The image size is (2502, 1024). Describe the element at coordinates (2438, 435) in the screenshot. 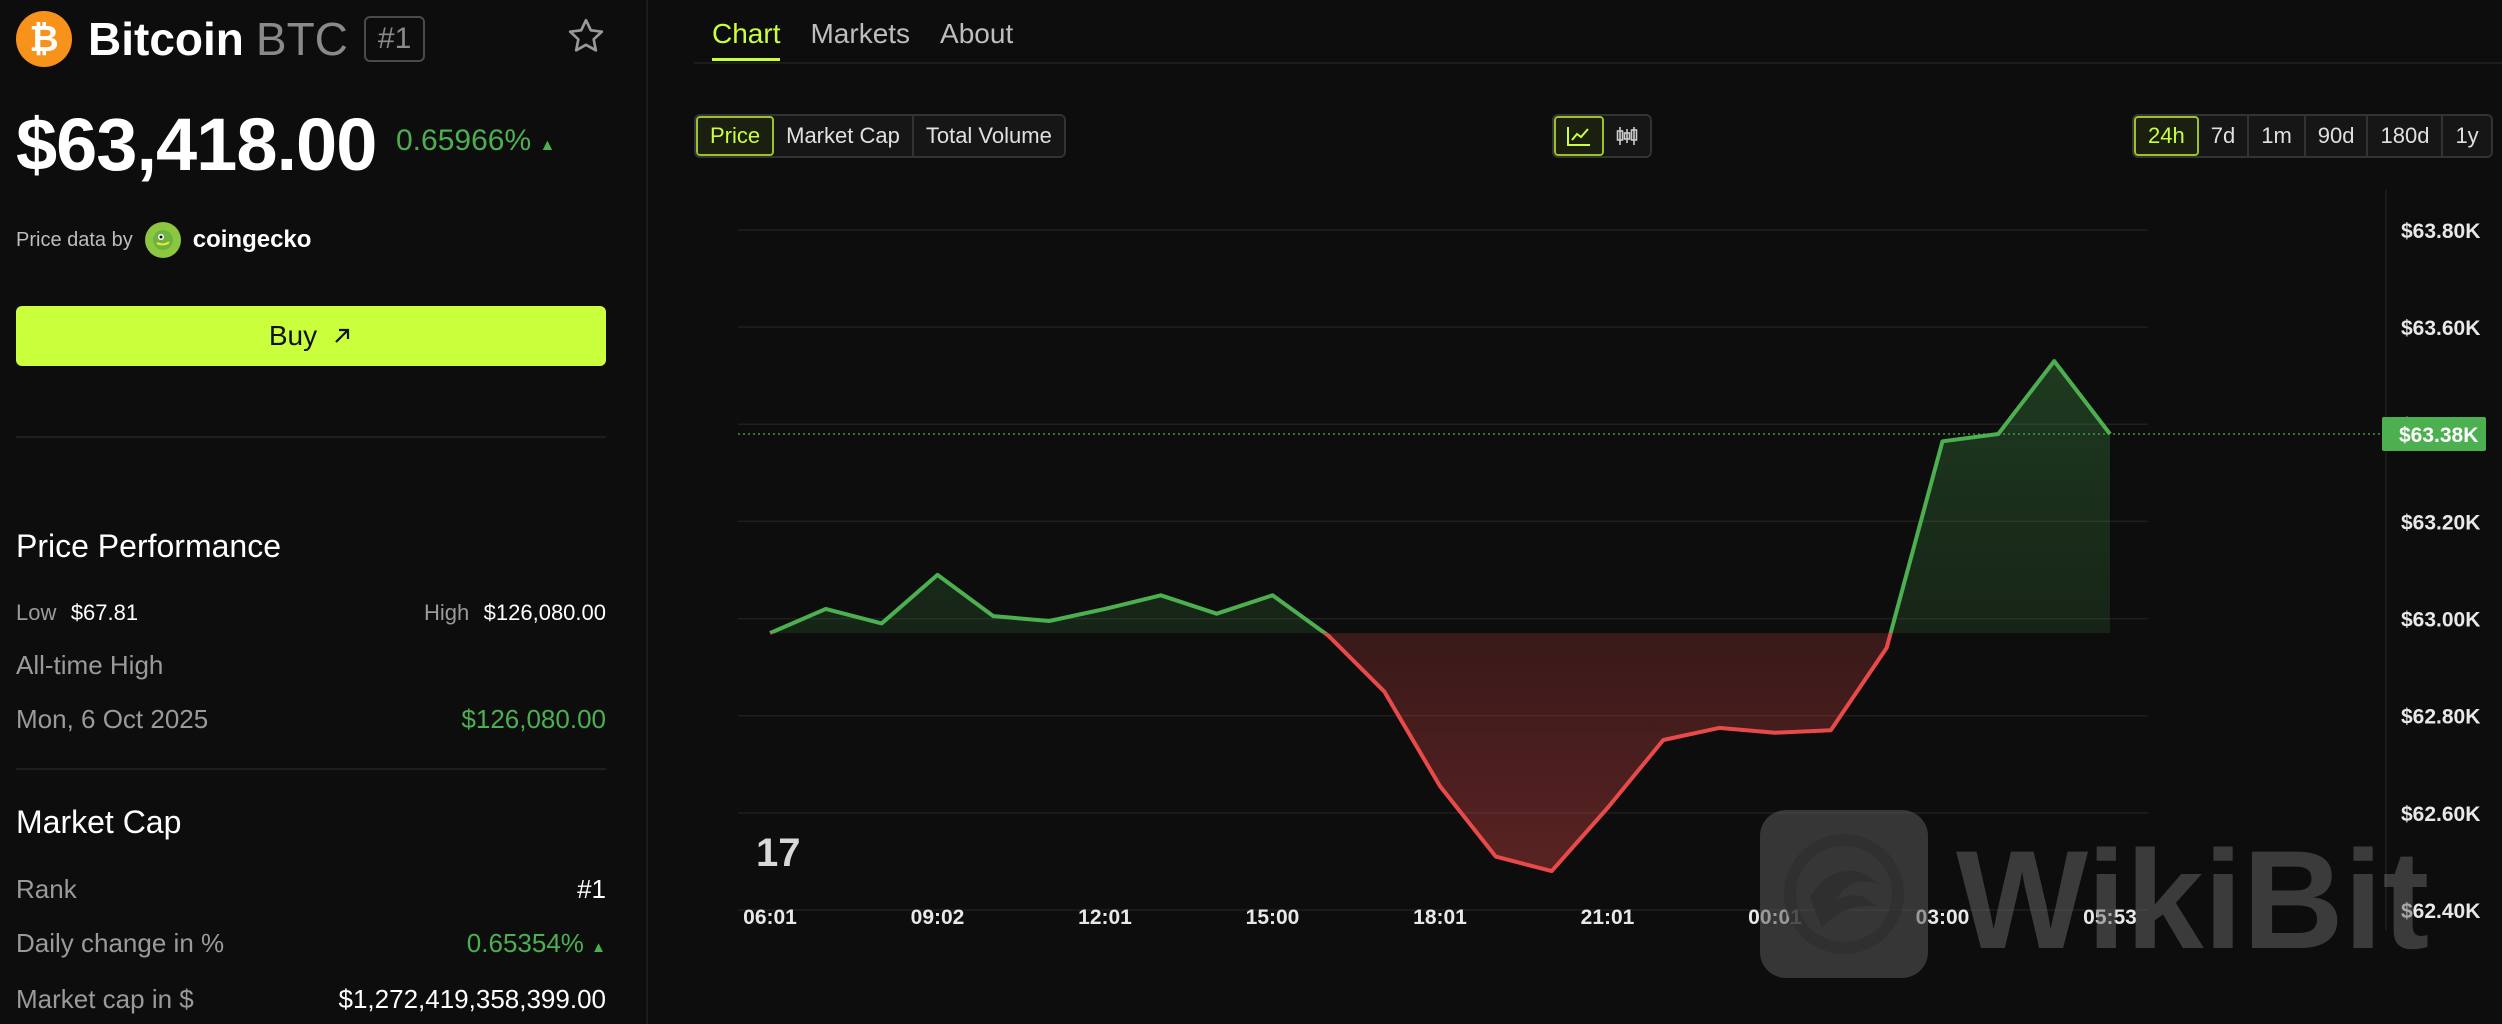

I see `current-price-label: $63.38K` at that location.